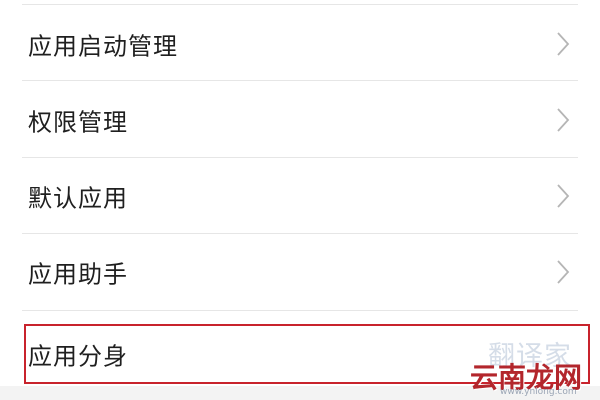  What do you see at coordinates (538, 392) in the screenshot?
I see `watermark-url: www.ynlong.com` at bounding box center [538, 392].